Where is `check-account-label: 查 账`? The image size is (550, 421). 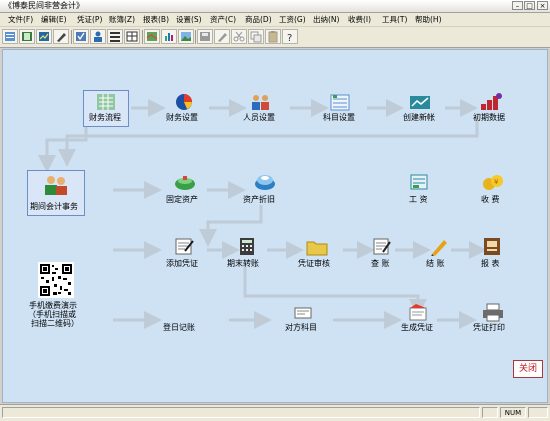
check-account-label: 查 账 is located at coordinates (380, 263).